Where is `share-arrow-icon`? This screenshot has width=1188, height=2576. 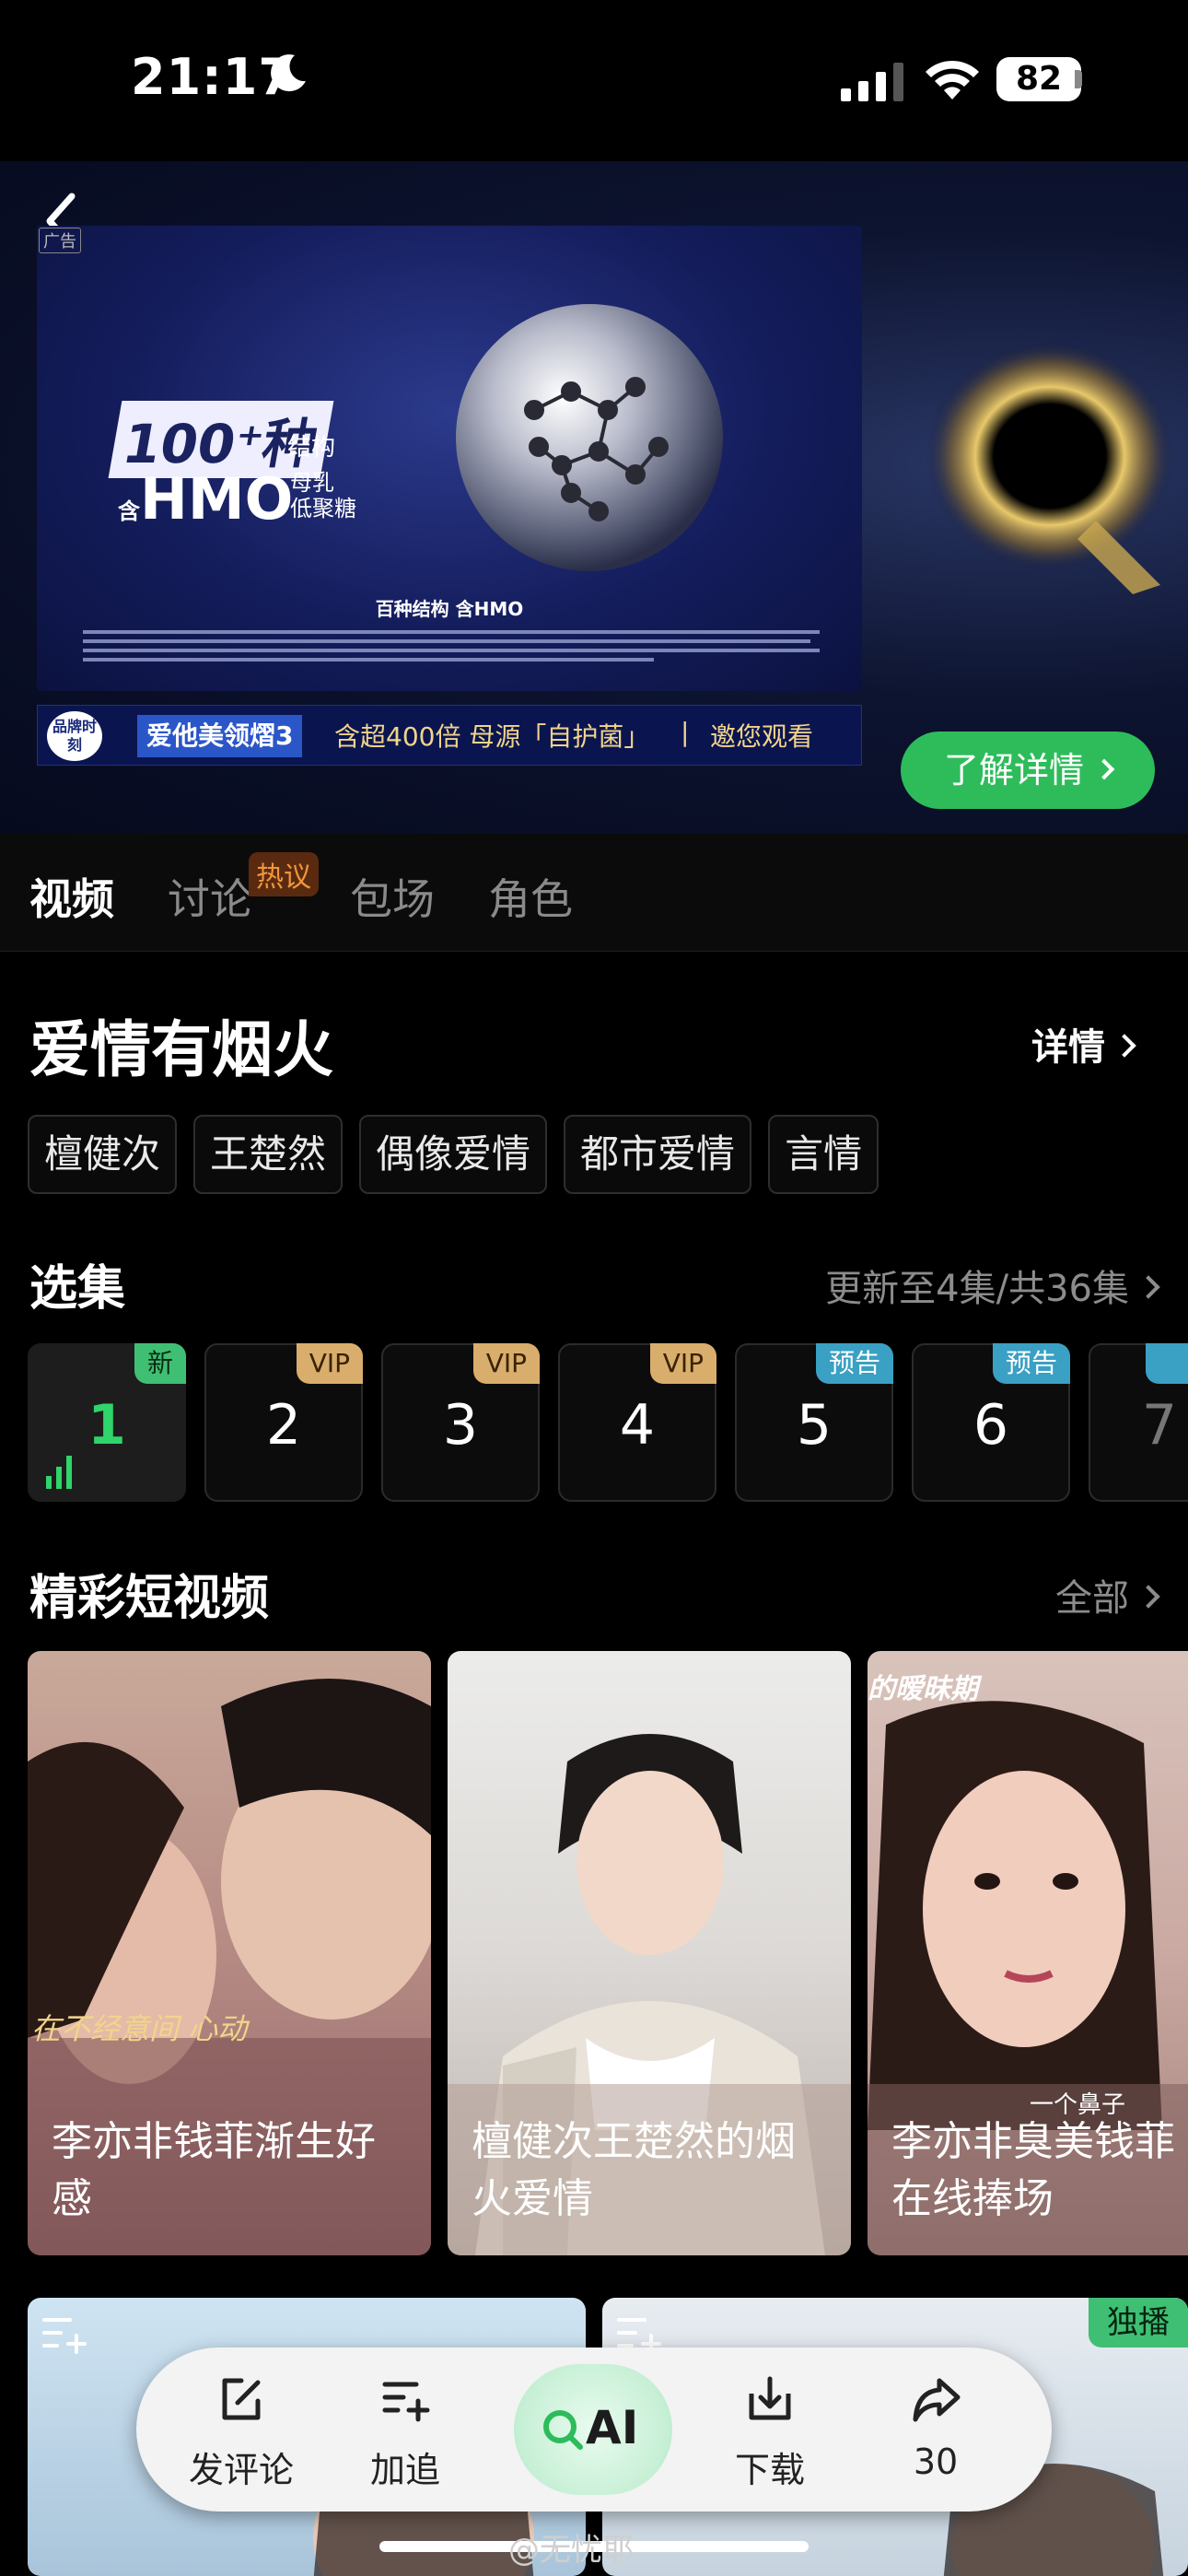
share-arrow-icon is located at coordinates (937, 2400).